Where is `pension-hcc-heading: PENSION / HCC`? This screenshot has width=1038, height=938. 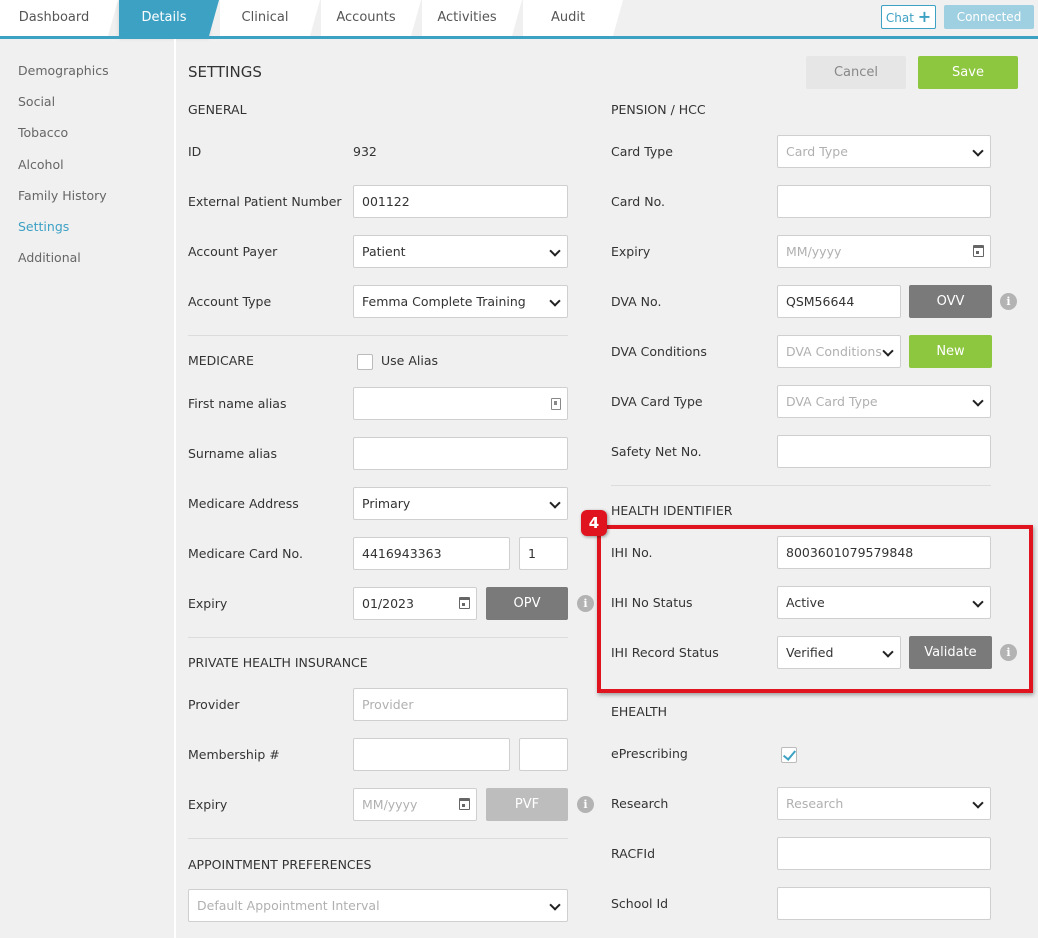 pension-hcc-heading: PENSION / HCC is located at coordinates (658, 109).